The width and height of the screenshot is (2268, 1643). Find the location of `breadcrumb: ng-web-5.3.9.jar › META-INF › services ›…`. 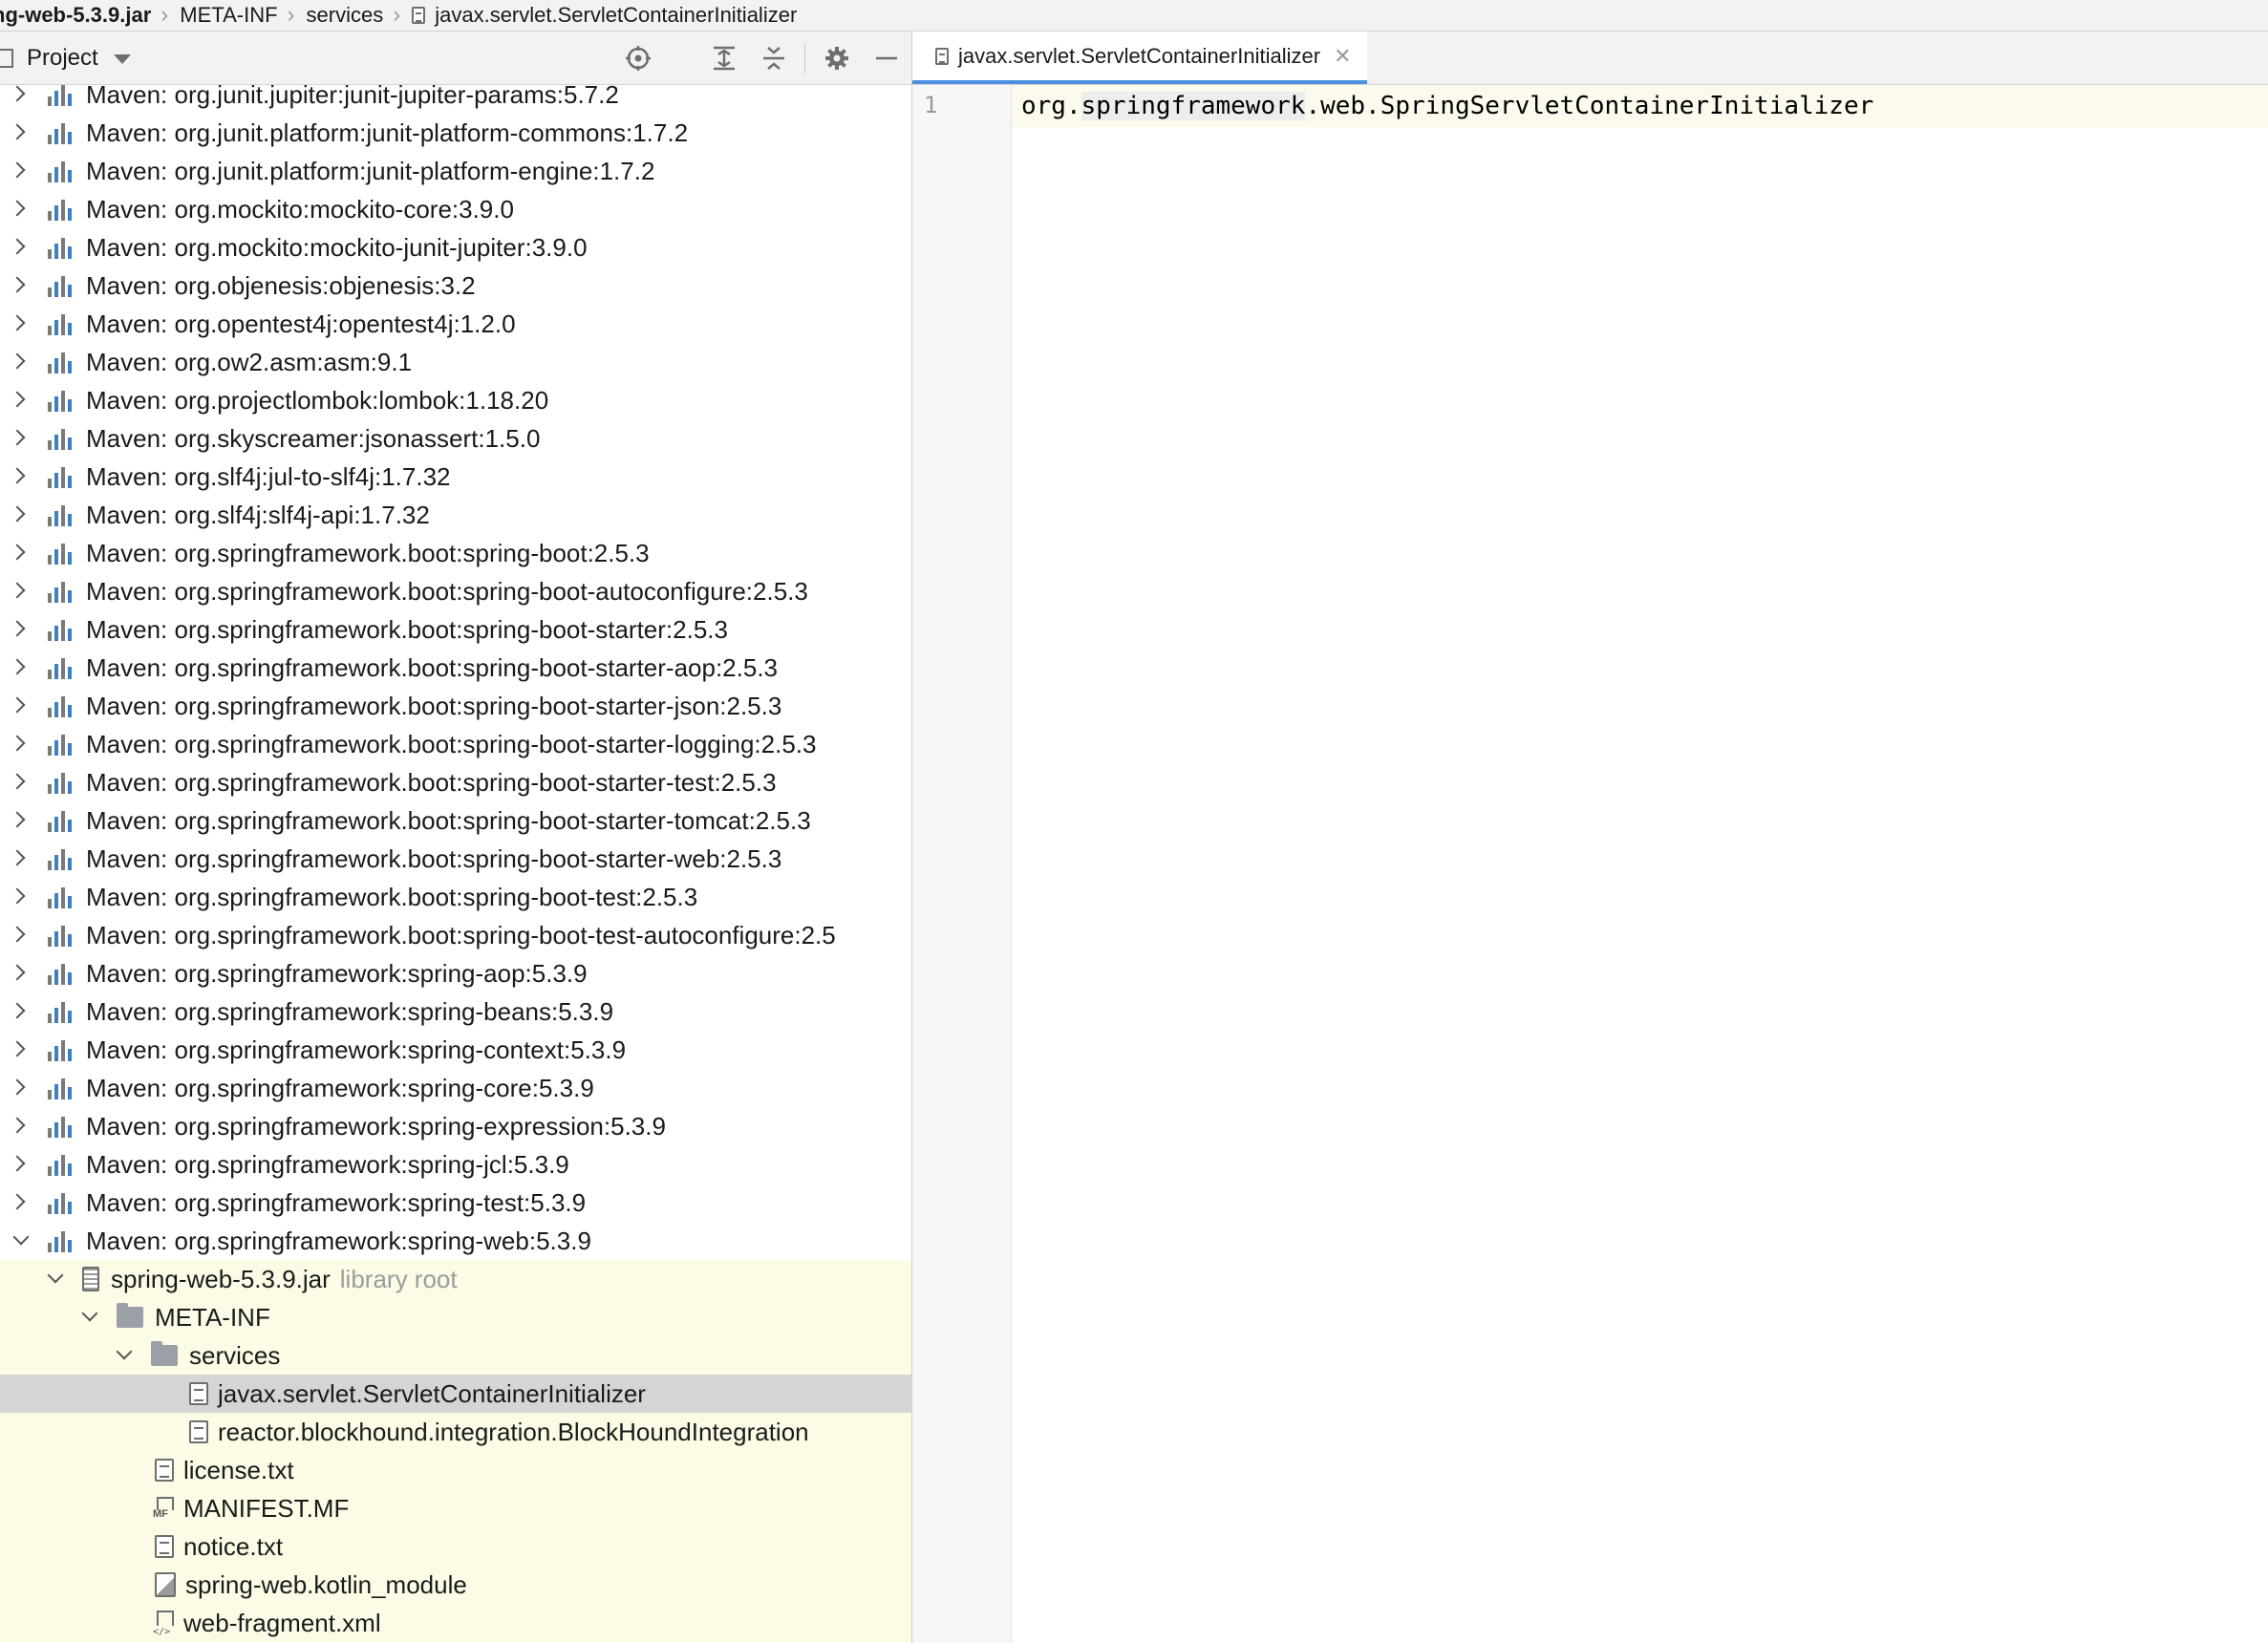

breadcrumb: ng-web-5.3.9.jar › META-INF › services ›… is located at coordinates (1134, 16).